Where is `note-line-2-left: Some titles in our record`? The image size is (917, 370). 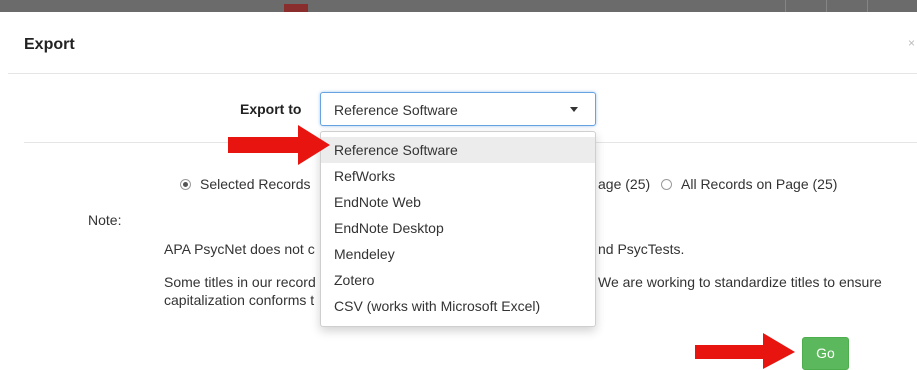
note-line-2-left: Some titles in our record is located at coordinates (240, 282).